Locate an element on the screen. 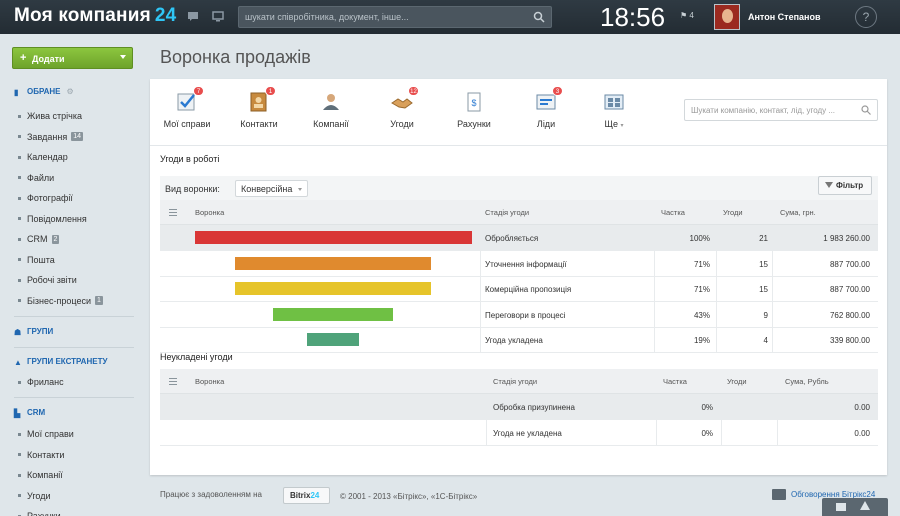 The image size is (900, 516). sidebar-item: CRM 2 is located at coordinates (39, 239).